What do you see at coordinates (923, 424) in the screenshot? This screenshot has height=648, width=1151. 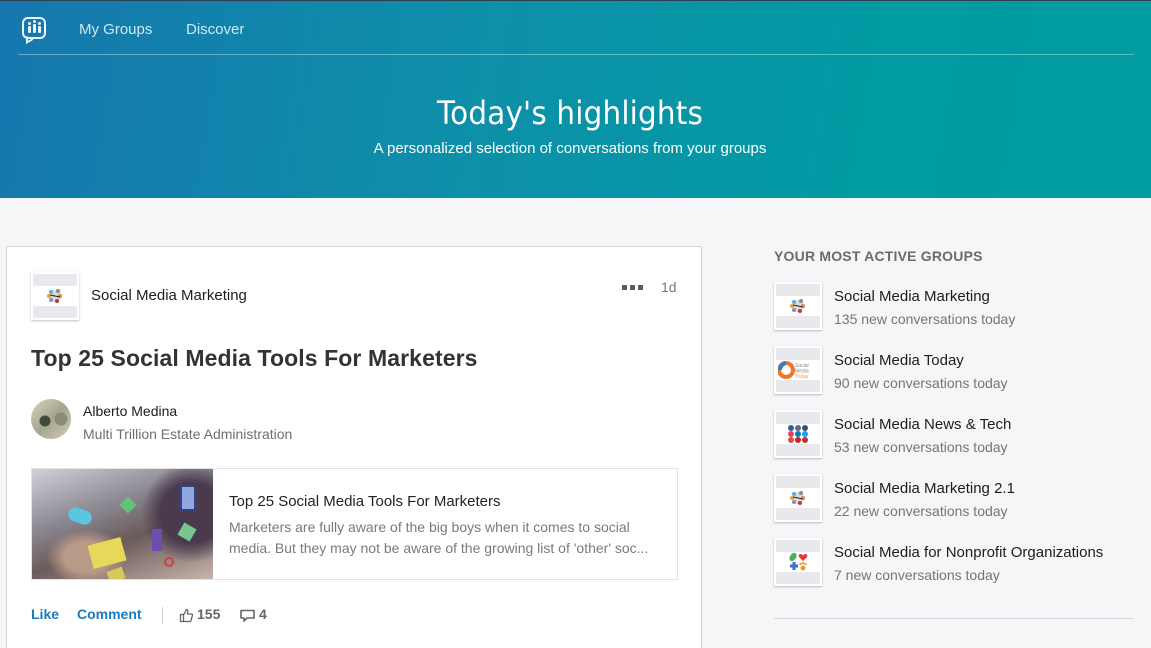 I see `group-name: Social Media News & Tech` at bounding box center [923, 424].